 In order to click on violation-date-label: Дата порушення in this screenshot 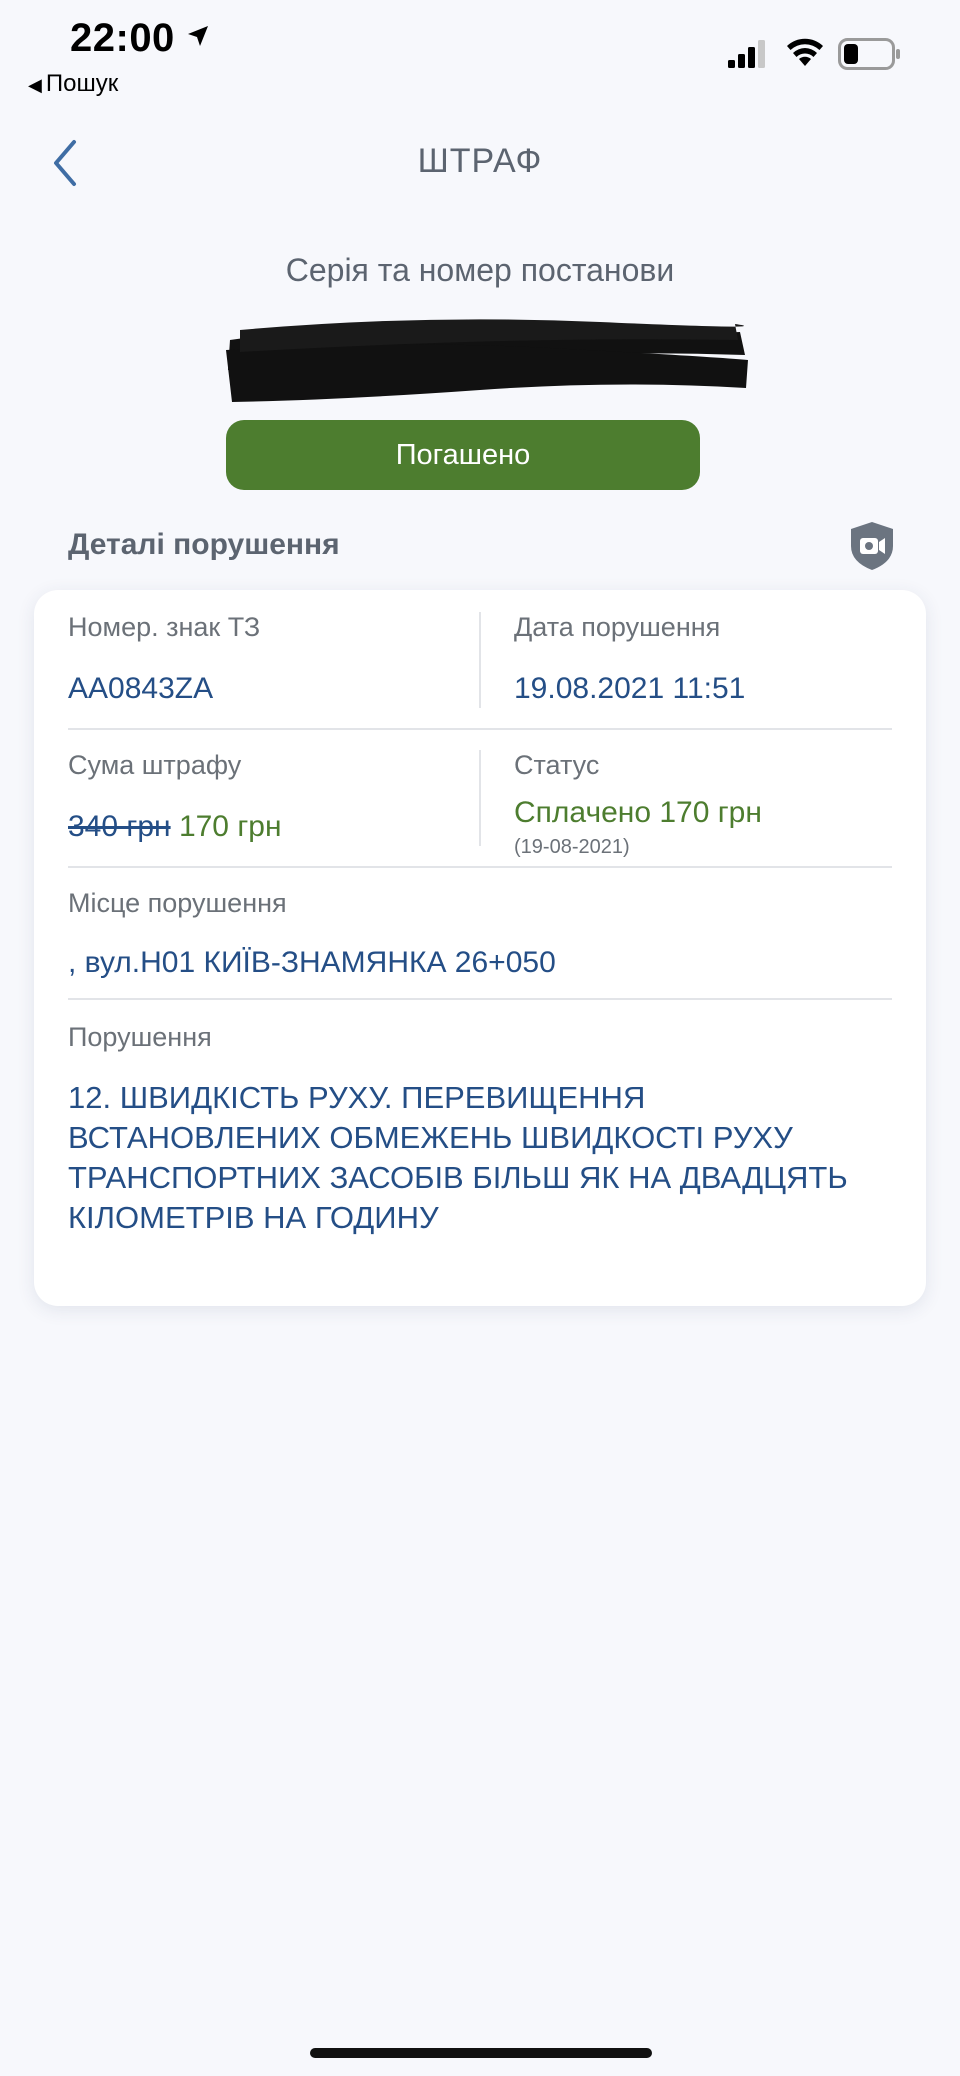, I will do `click(617, 627)`.